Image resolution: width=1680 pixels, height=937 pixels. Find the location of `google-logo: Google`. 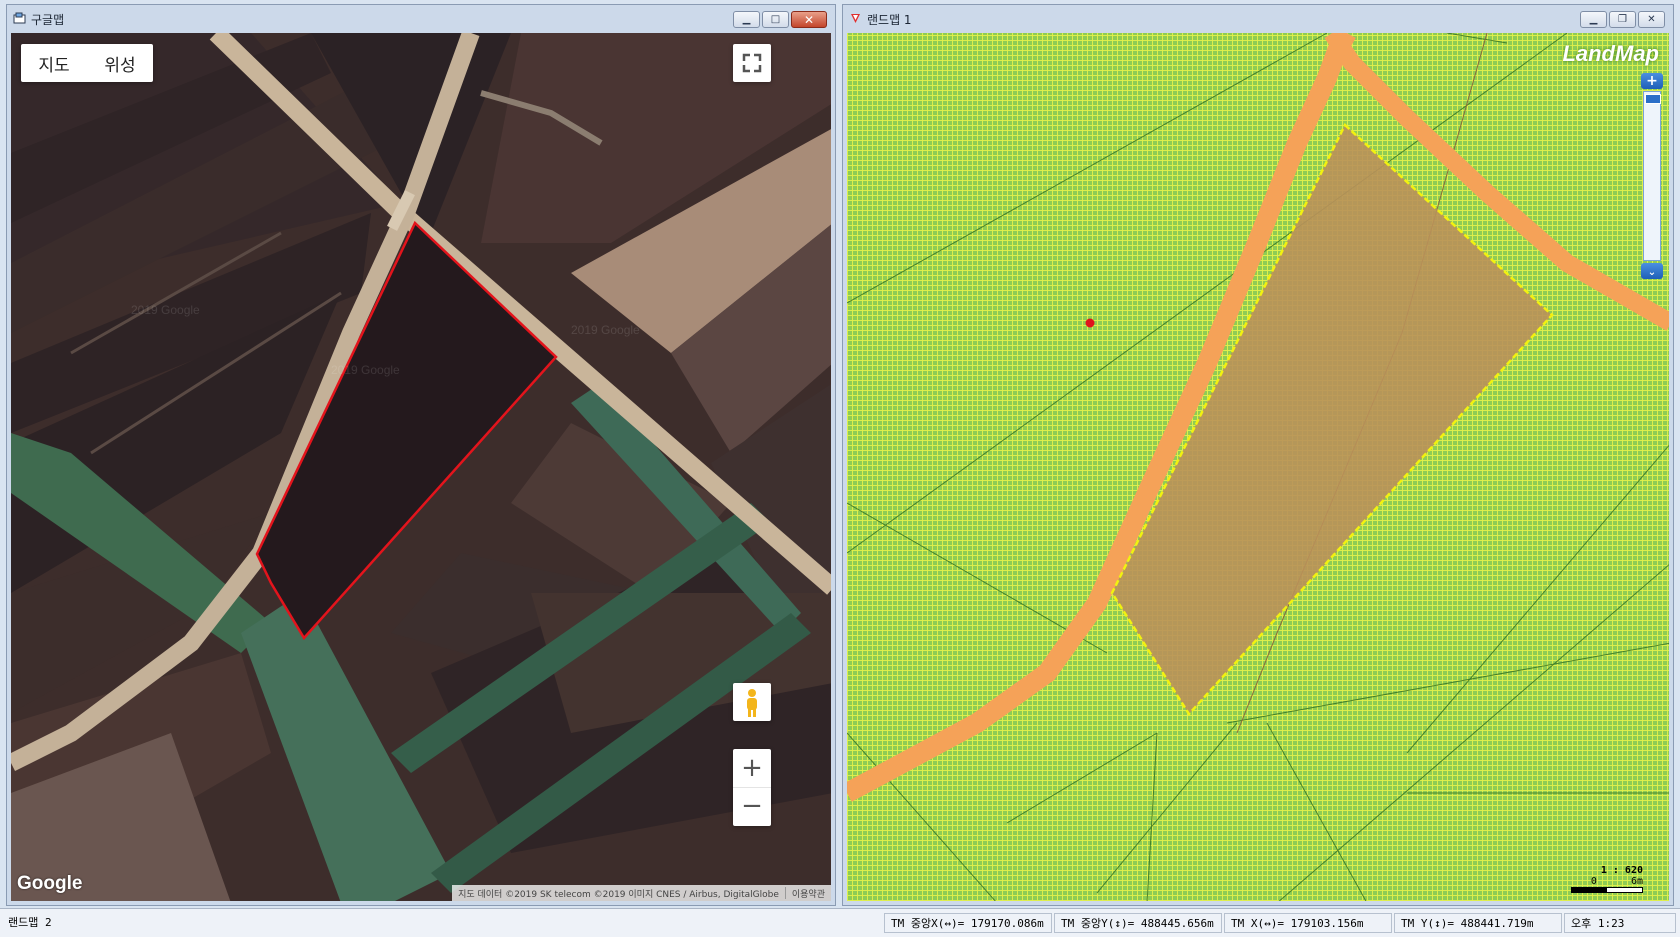

google-logo: Google is located at coordinates (49, 884).